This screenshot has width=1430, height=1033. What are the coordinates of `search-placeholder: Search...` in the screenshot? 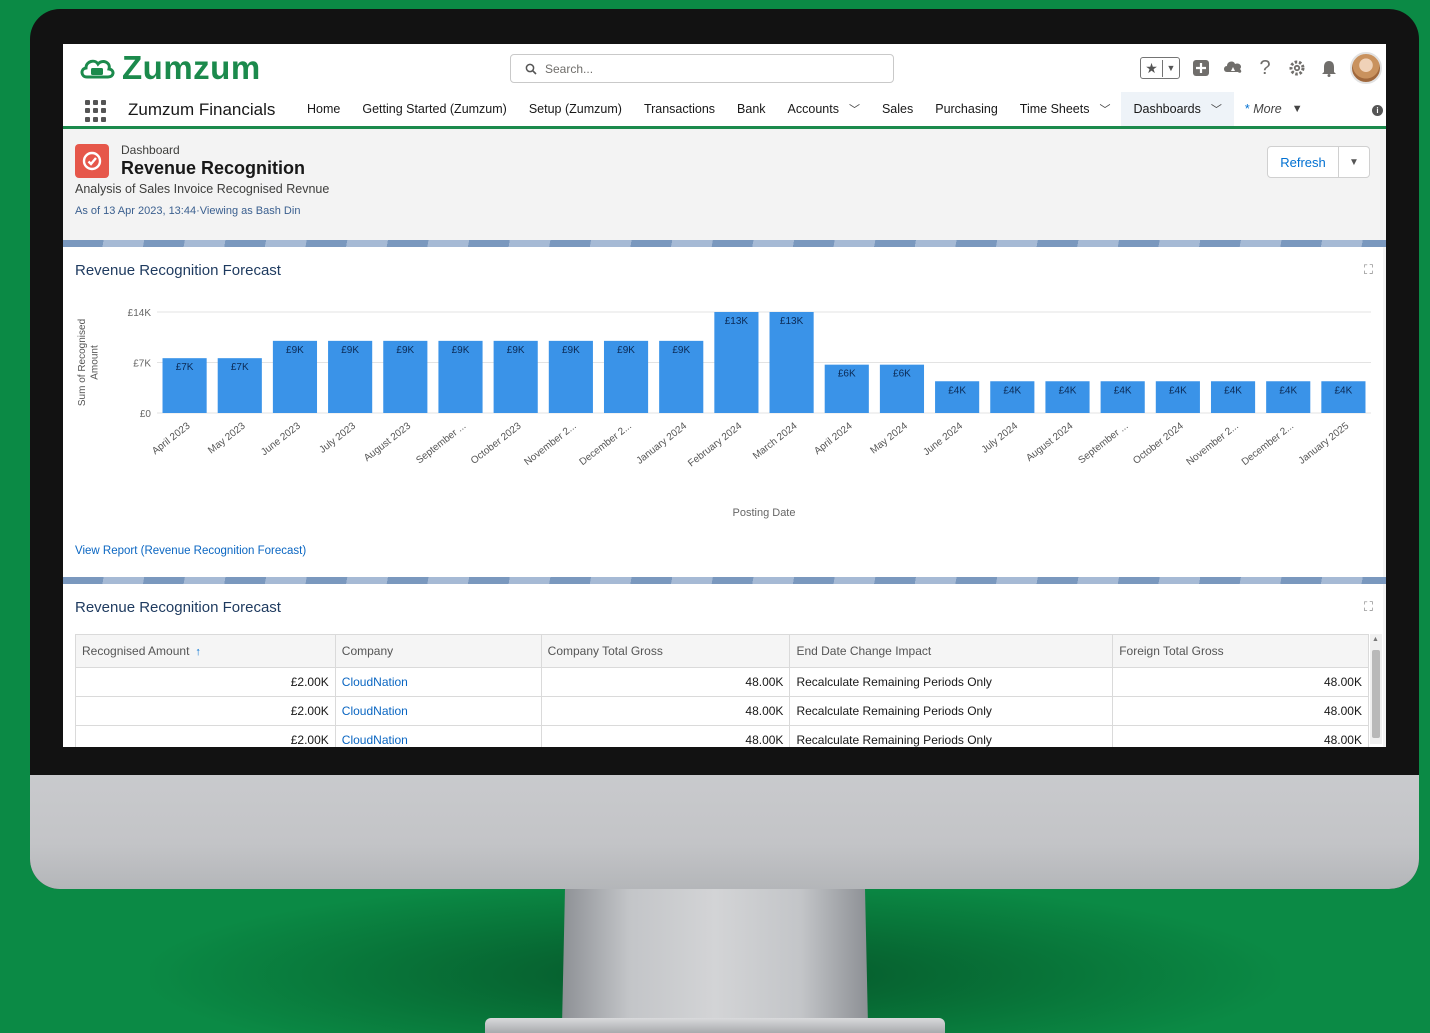 It's located at (569, 68).